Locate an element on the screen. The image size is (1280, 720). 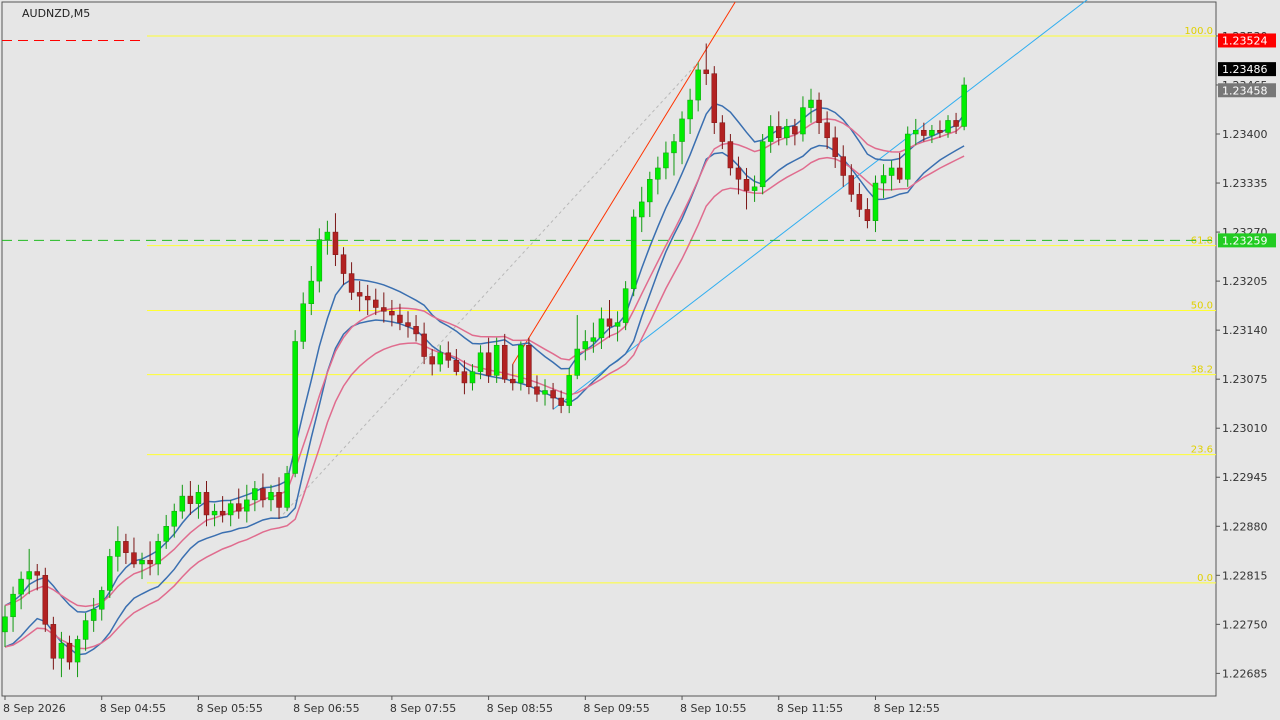
x-tick-label: 8 Sep 11:55 is located at coordinates (810, 708).